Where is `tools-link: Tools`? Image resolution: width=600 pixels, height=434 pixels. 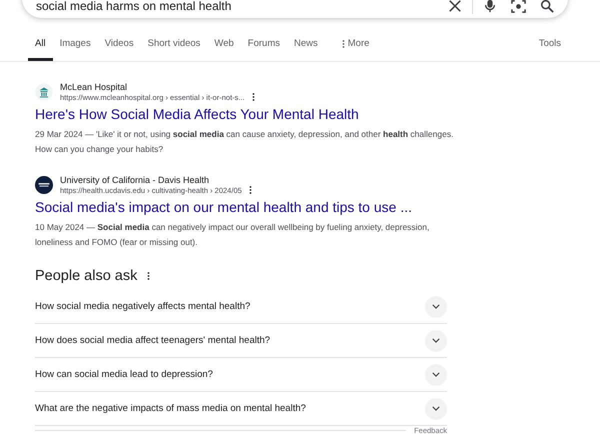
tools-link: Tools is located at coordinates (549, 49).